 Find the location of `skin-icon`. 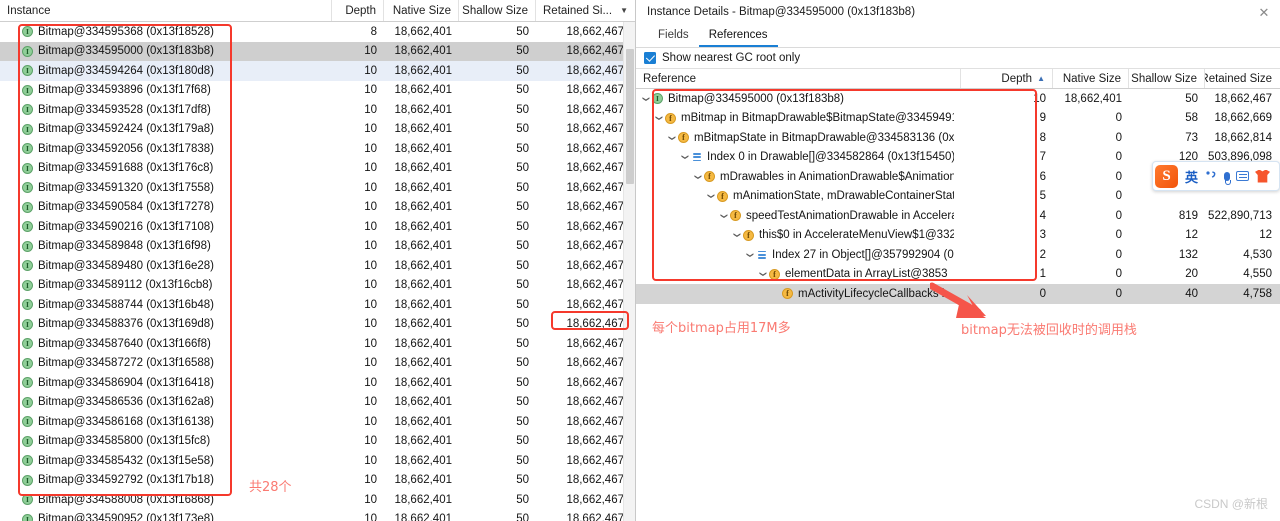

skin-icon is located at coordinates (1262, 176).